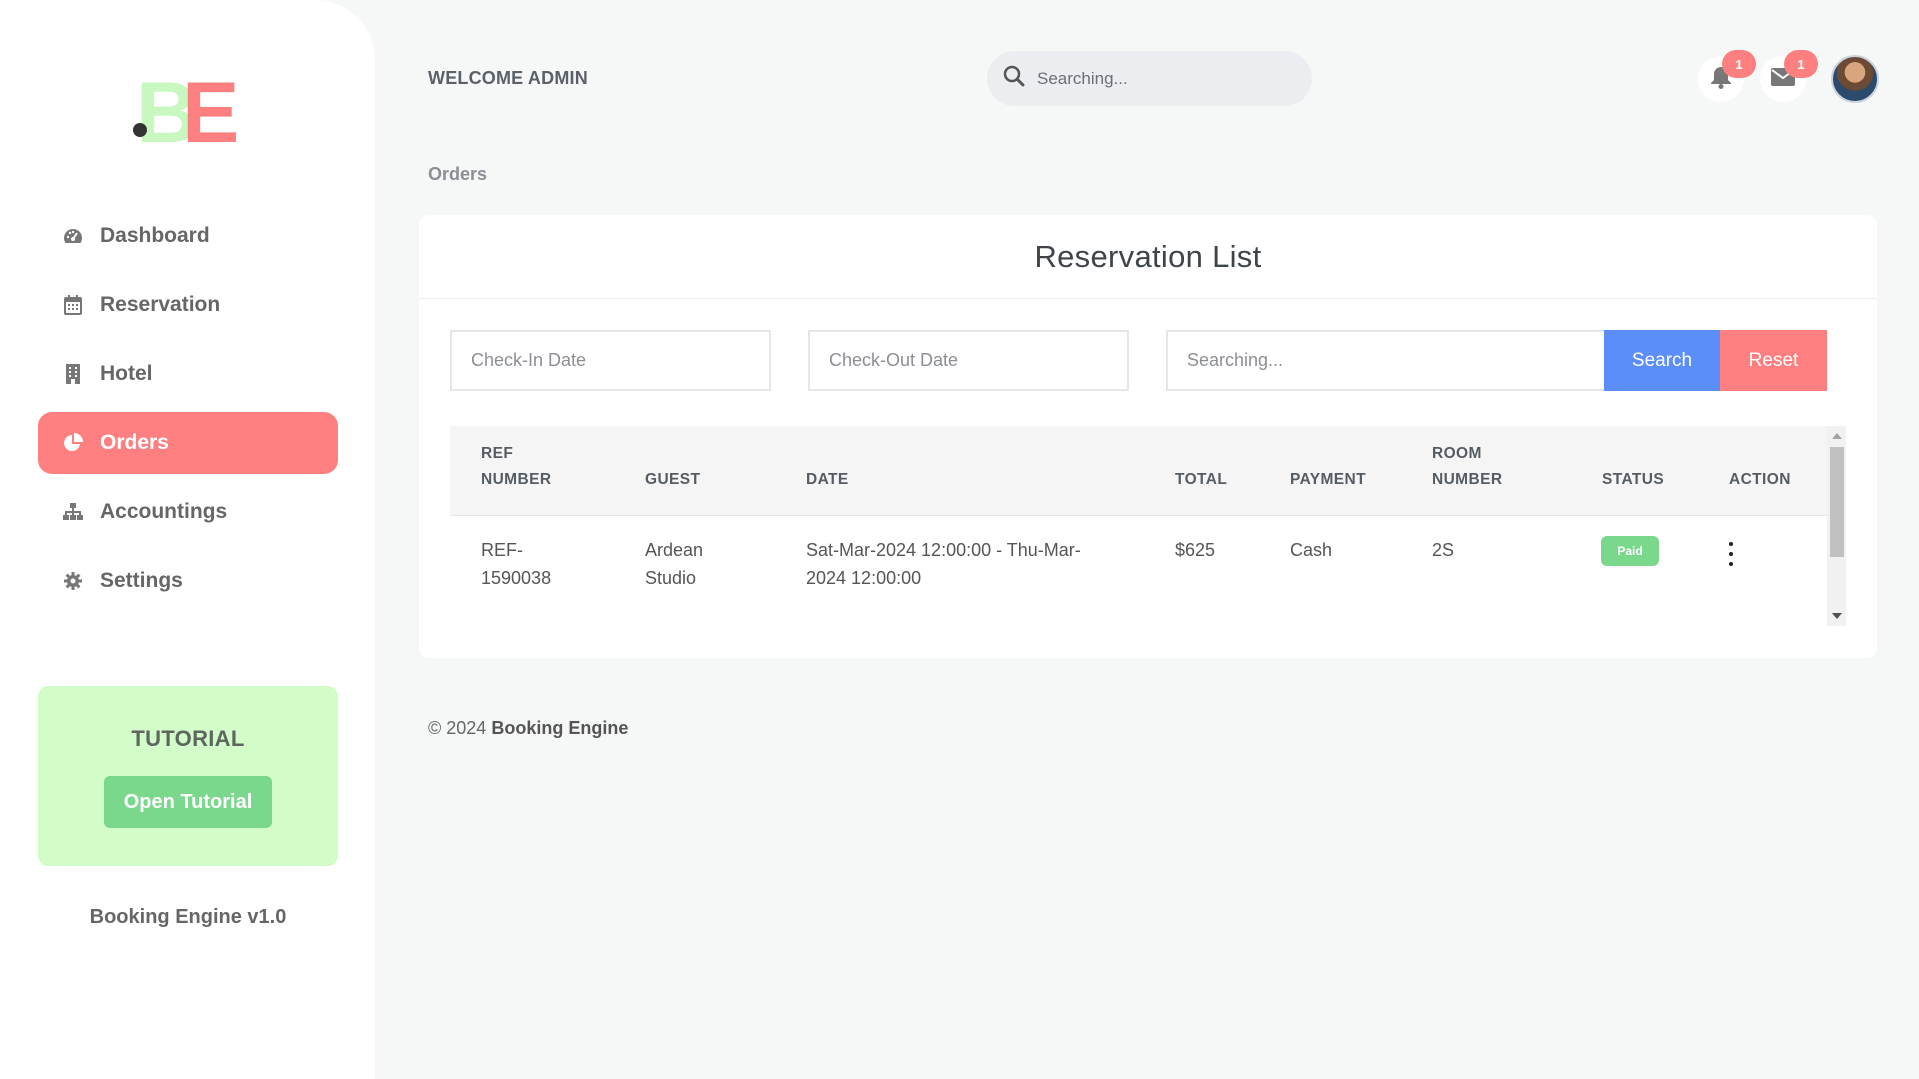 This screenshot has height=1079, width=1919. I want to click on sidebar-item-hotel: Hotel, so click(188, 374).